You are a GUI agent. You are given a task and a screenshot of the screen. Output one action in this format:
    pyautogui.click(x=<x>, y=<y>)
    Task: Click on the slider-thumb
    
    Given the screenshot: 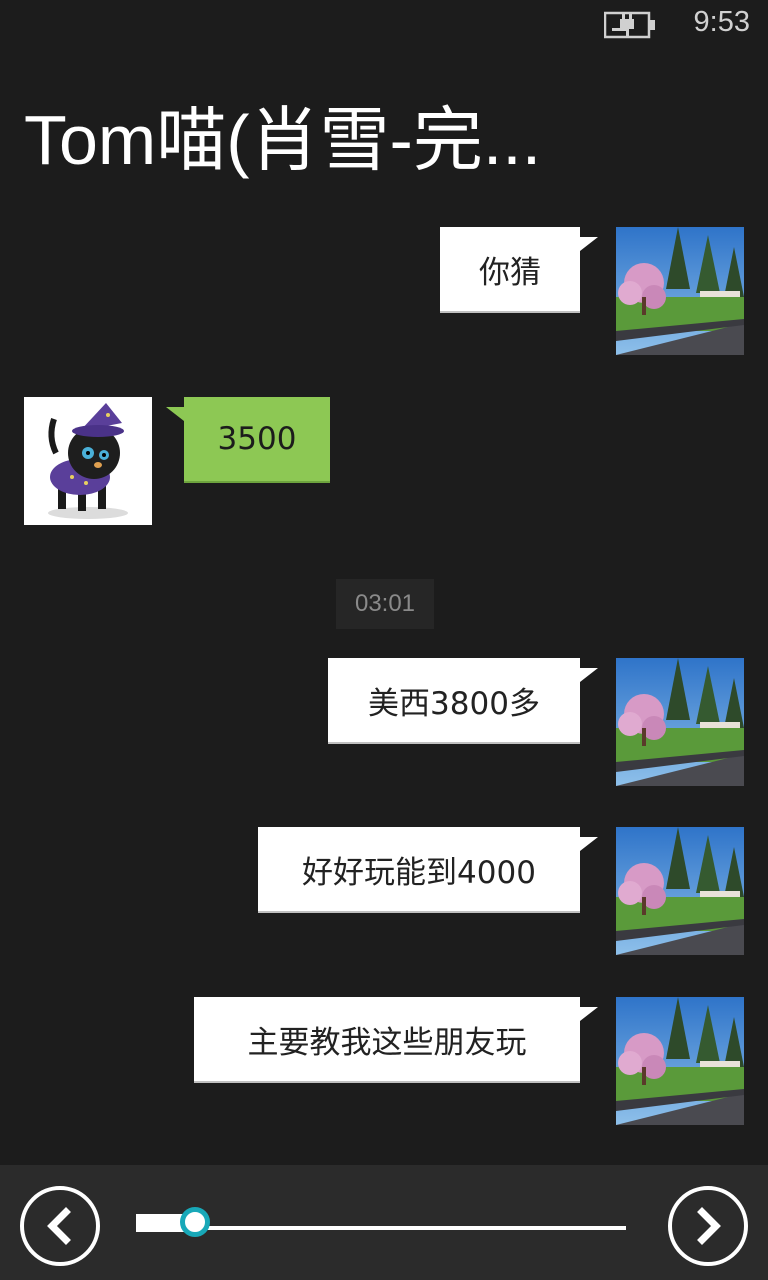 What is the action you would take?
    pyautogui.click(x=194, y=1222)
    